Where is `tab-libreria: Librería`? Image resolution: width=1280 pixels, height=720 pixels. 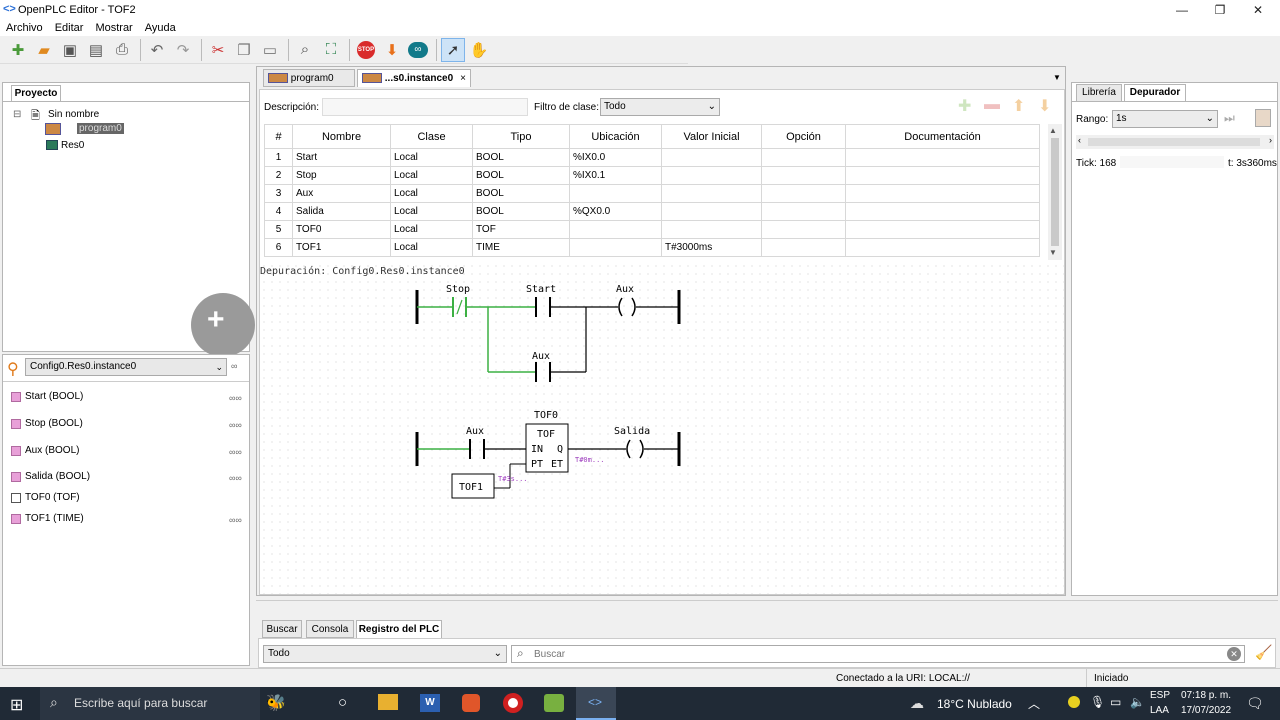
tab-libreria: Librería is located at coordinates (1099, 92).